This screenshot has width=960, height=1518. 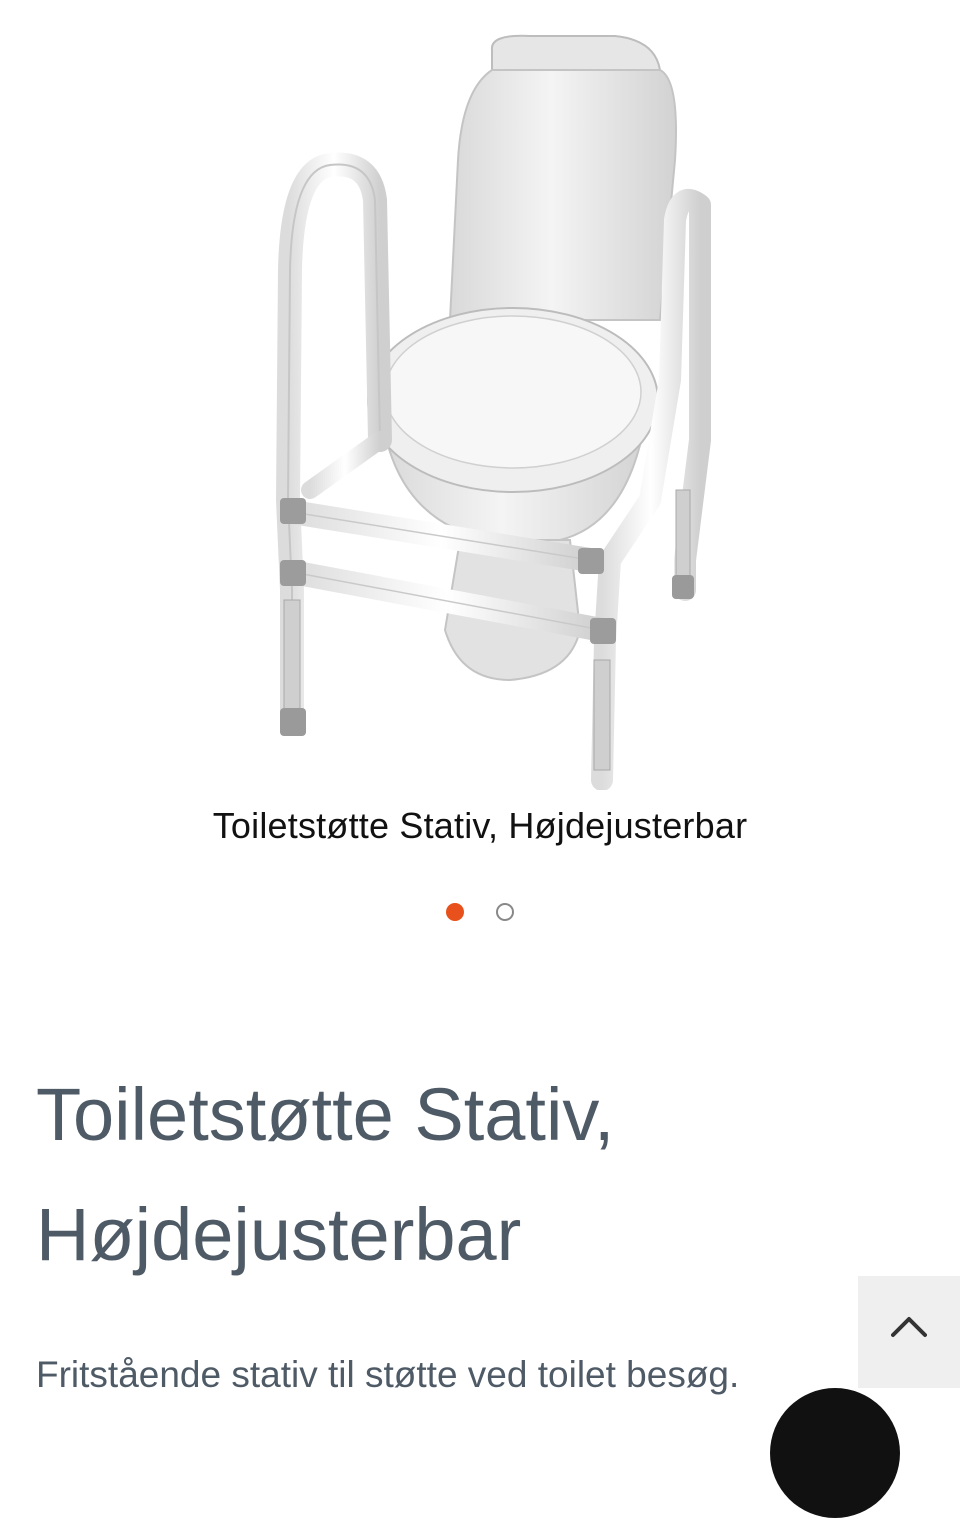 I want to click on carousel-pagination, so click(x=480, y=915).